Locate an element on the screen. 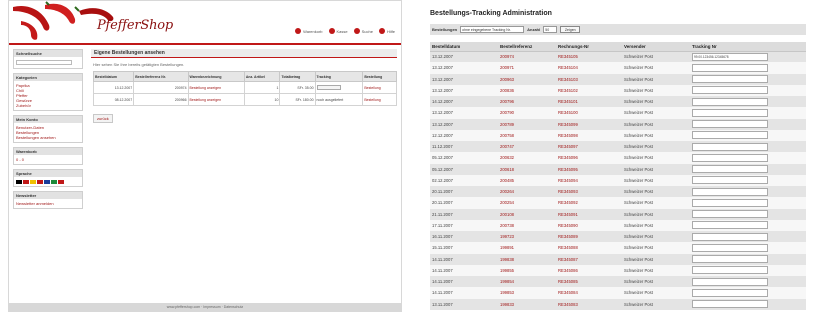 The width and height of the screenshot is (825, 314). order-date: 14.12.2007 is located at coordinates (464, 102).